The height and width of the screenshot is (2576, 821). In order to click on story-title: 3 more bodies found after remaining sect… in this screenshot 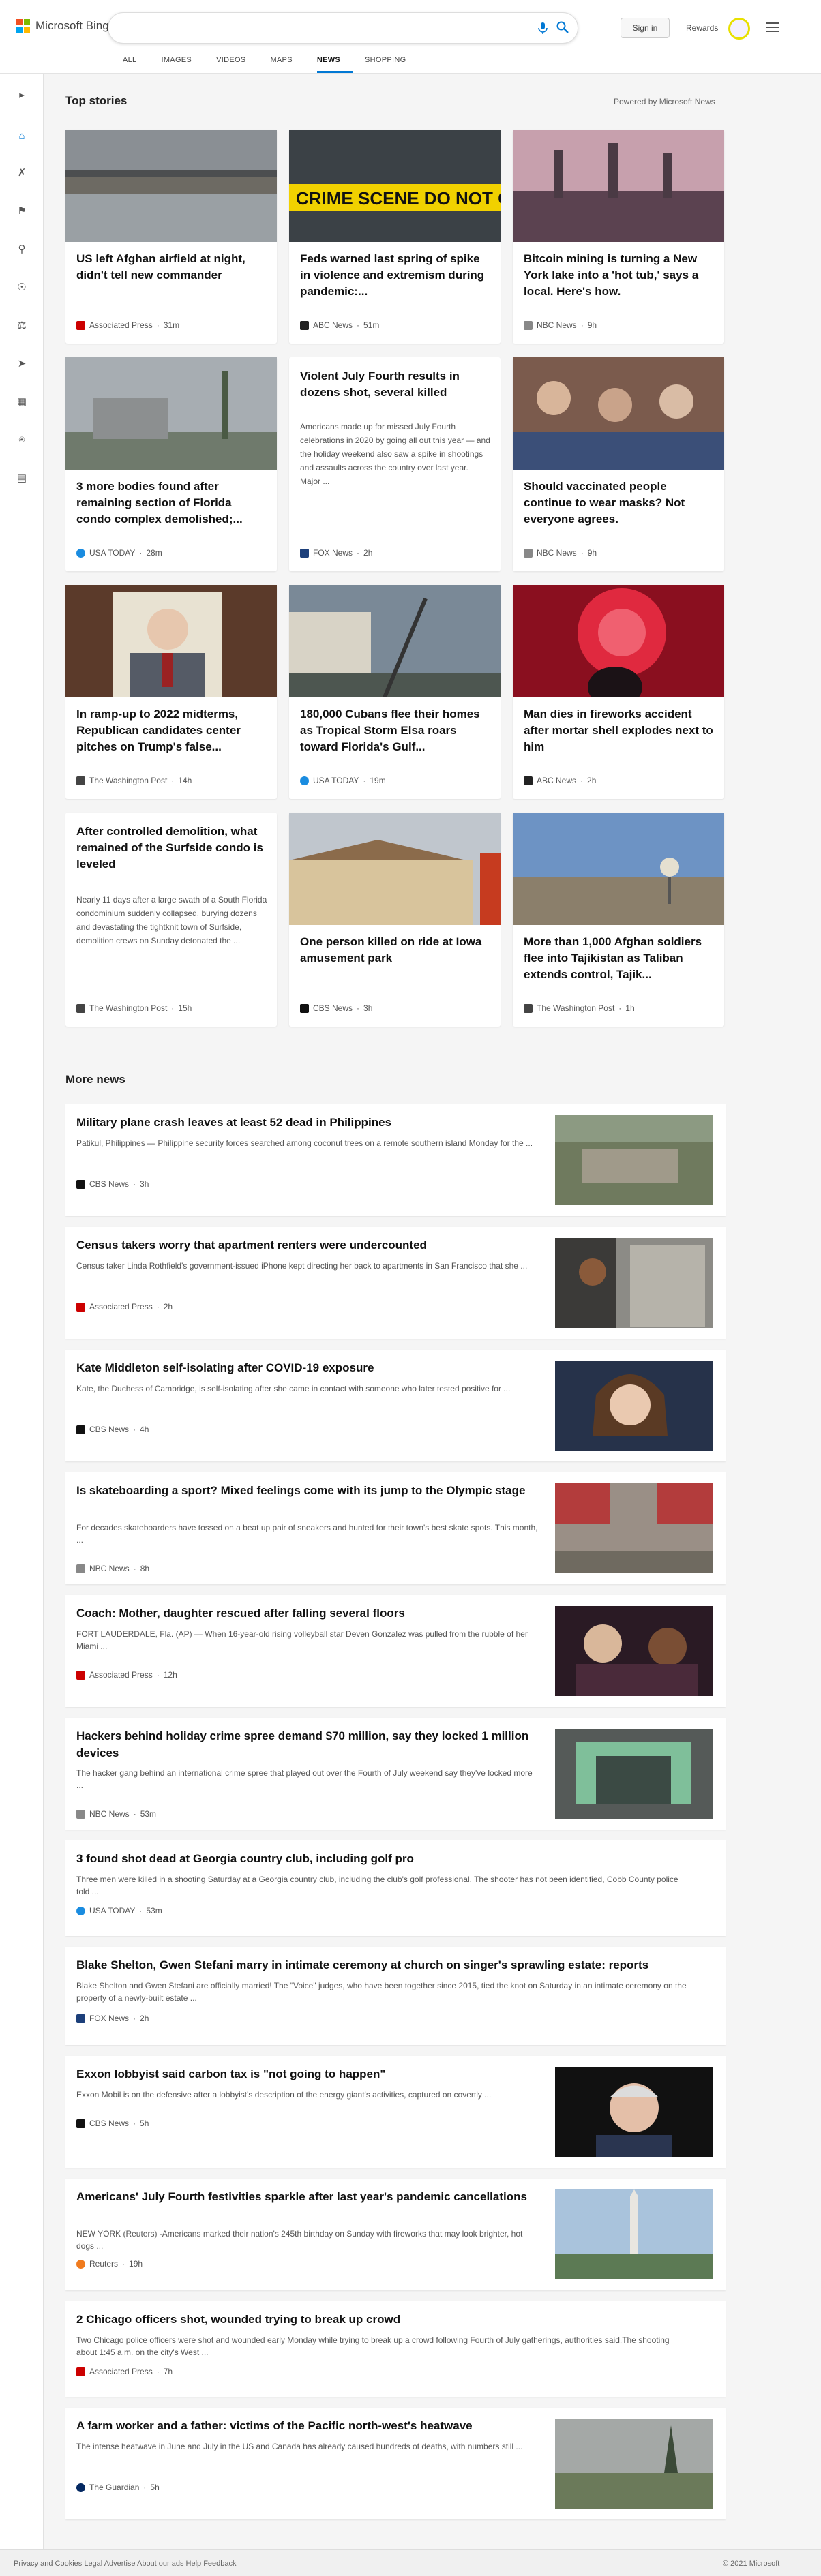, I will do `click(172, 503)`.